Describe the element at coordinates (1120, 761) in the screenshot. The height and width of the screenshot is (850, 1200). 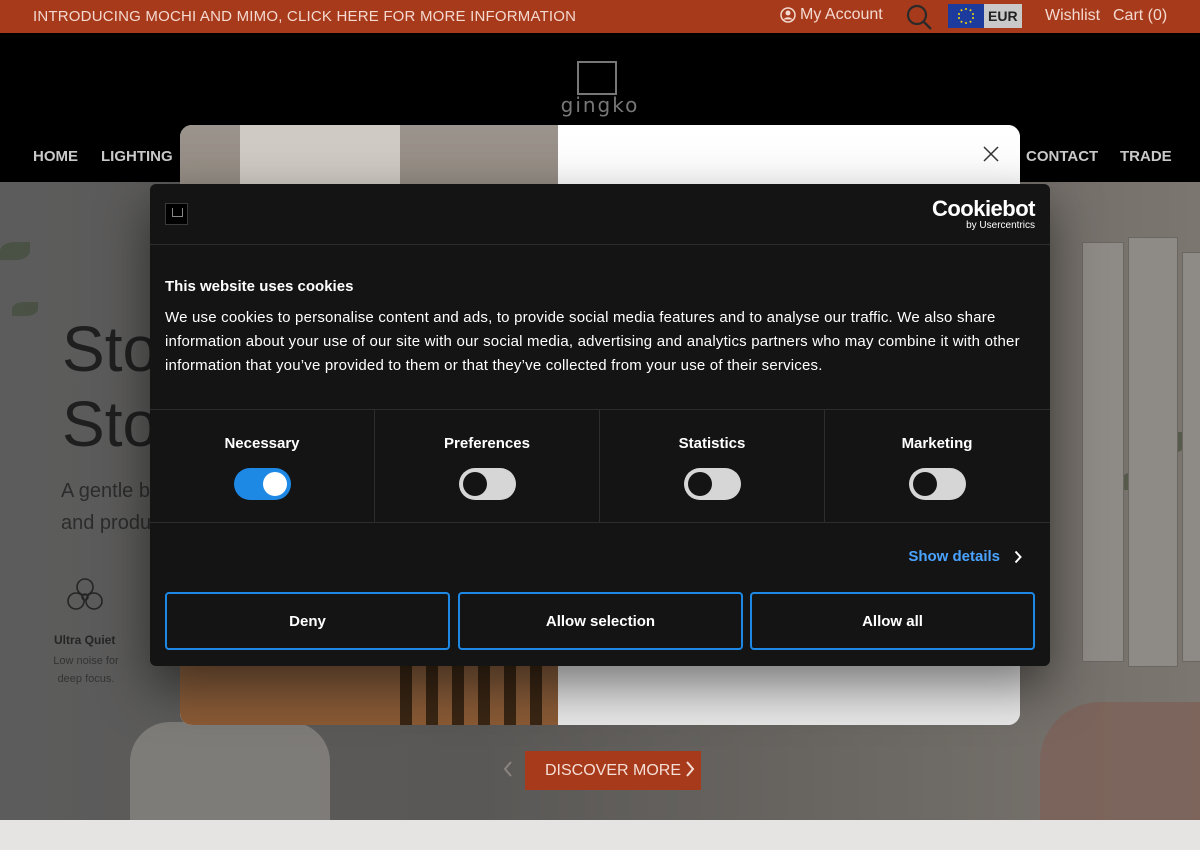
I see `hand-image` at that location.